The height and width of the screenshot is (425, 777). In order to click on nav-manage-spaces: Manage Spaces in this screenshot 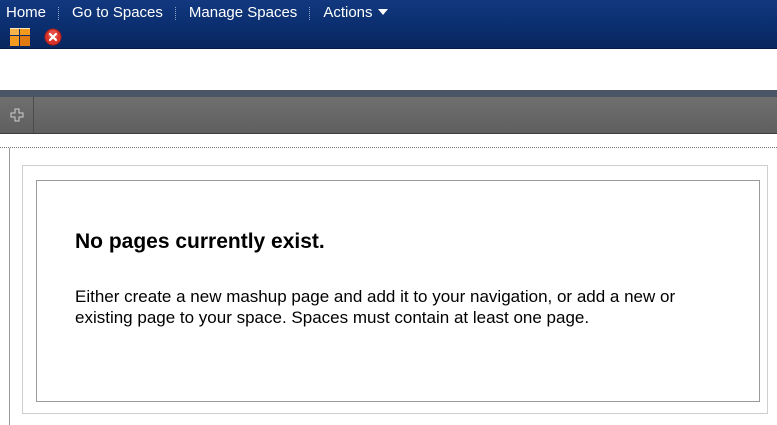, I will do `click(243, 13)`.